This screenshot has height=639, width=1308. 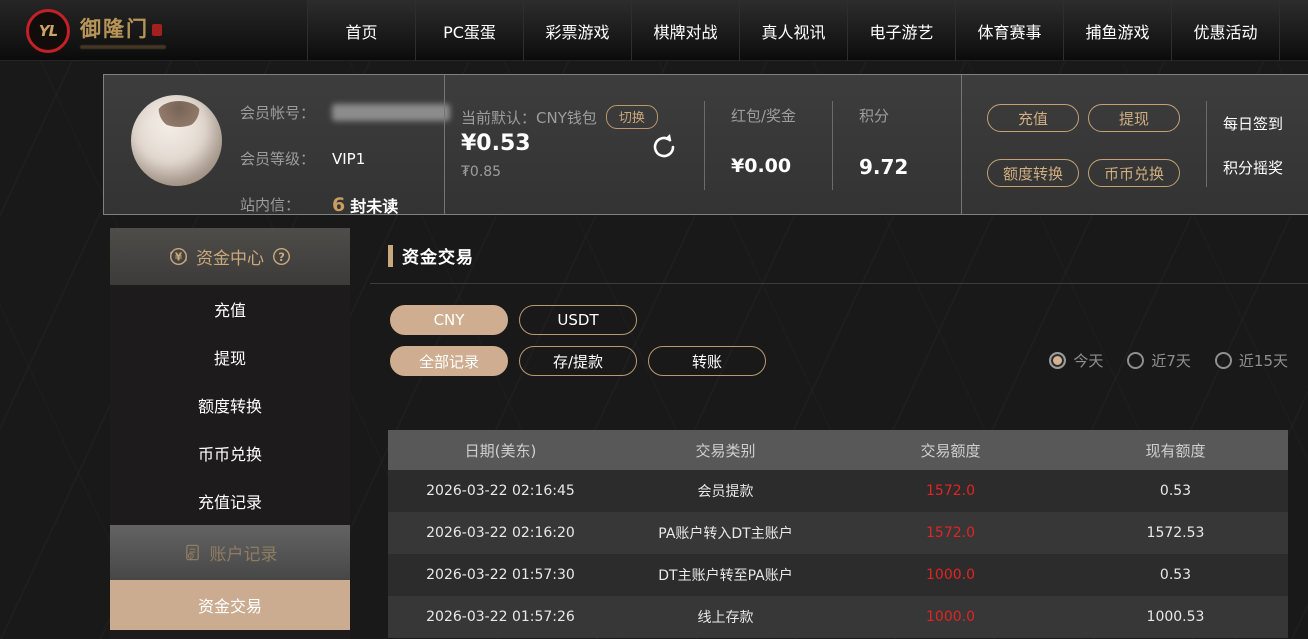 What do you see at coordinates (469, 30) in the screenshot?
I see `nav-item-2: PC蛋蛋` at bounding box center [469, 30].